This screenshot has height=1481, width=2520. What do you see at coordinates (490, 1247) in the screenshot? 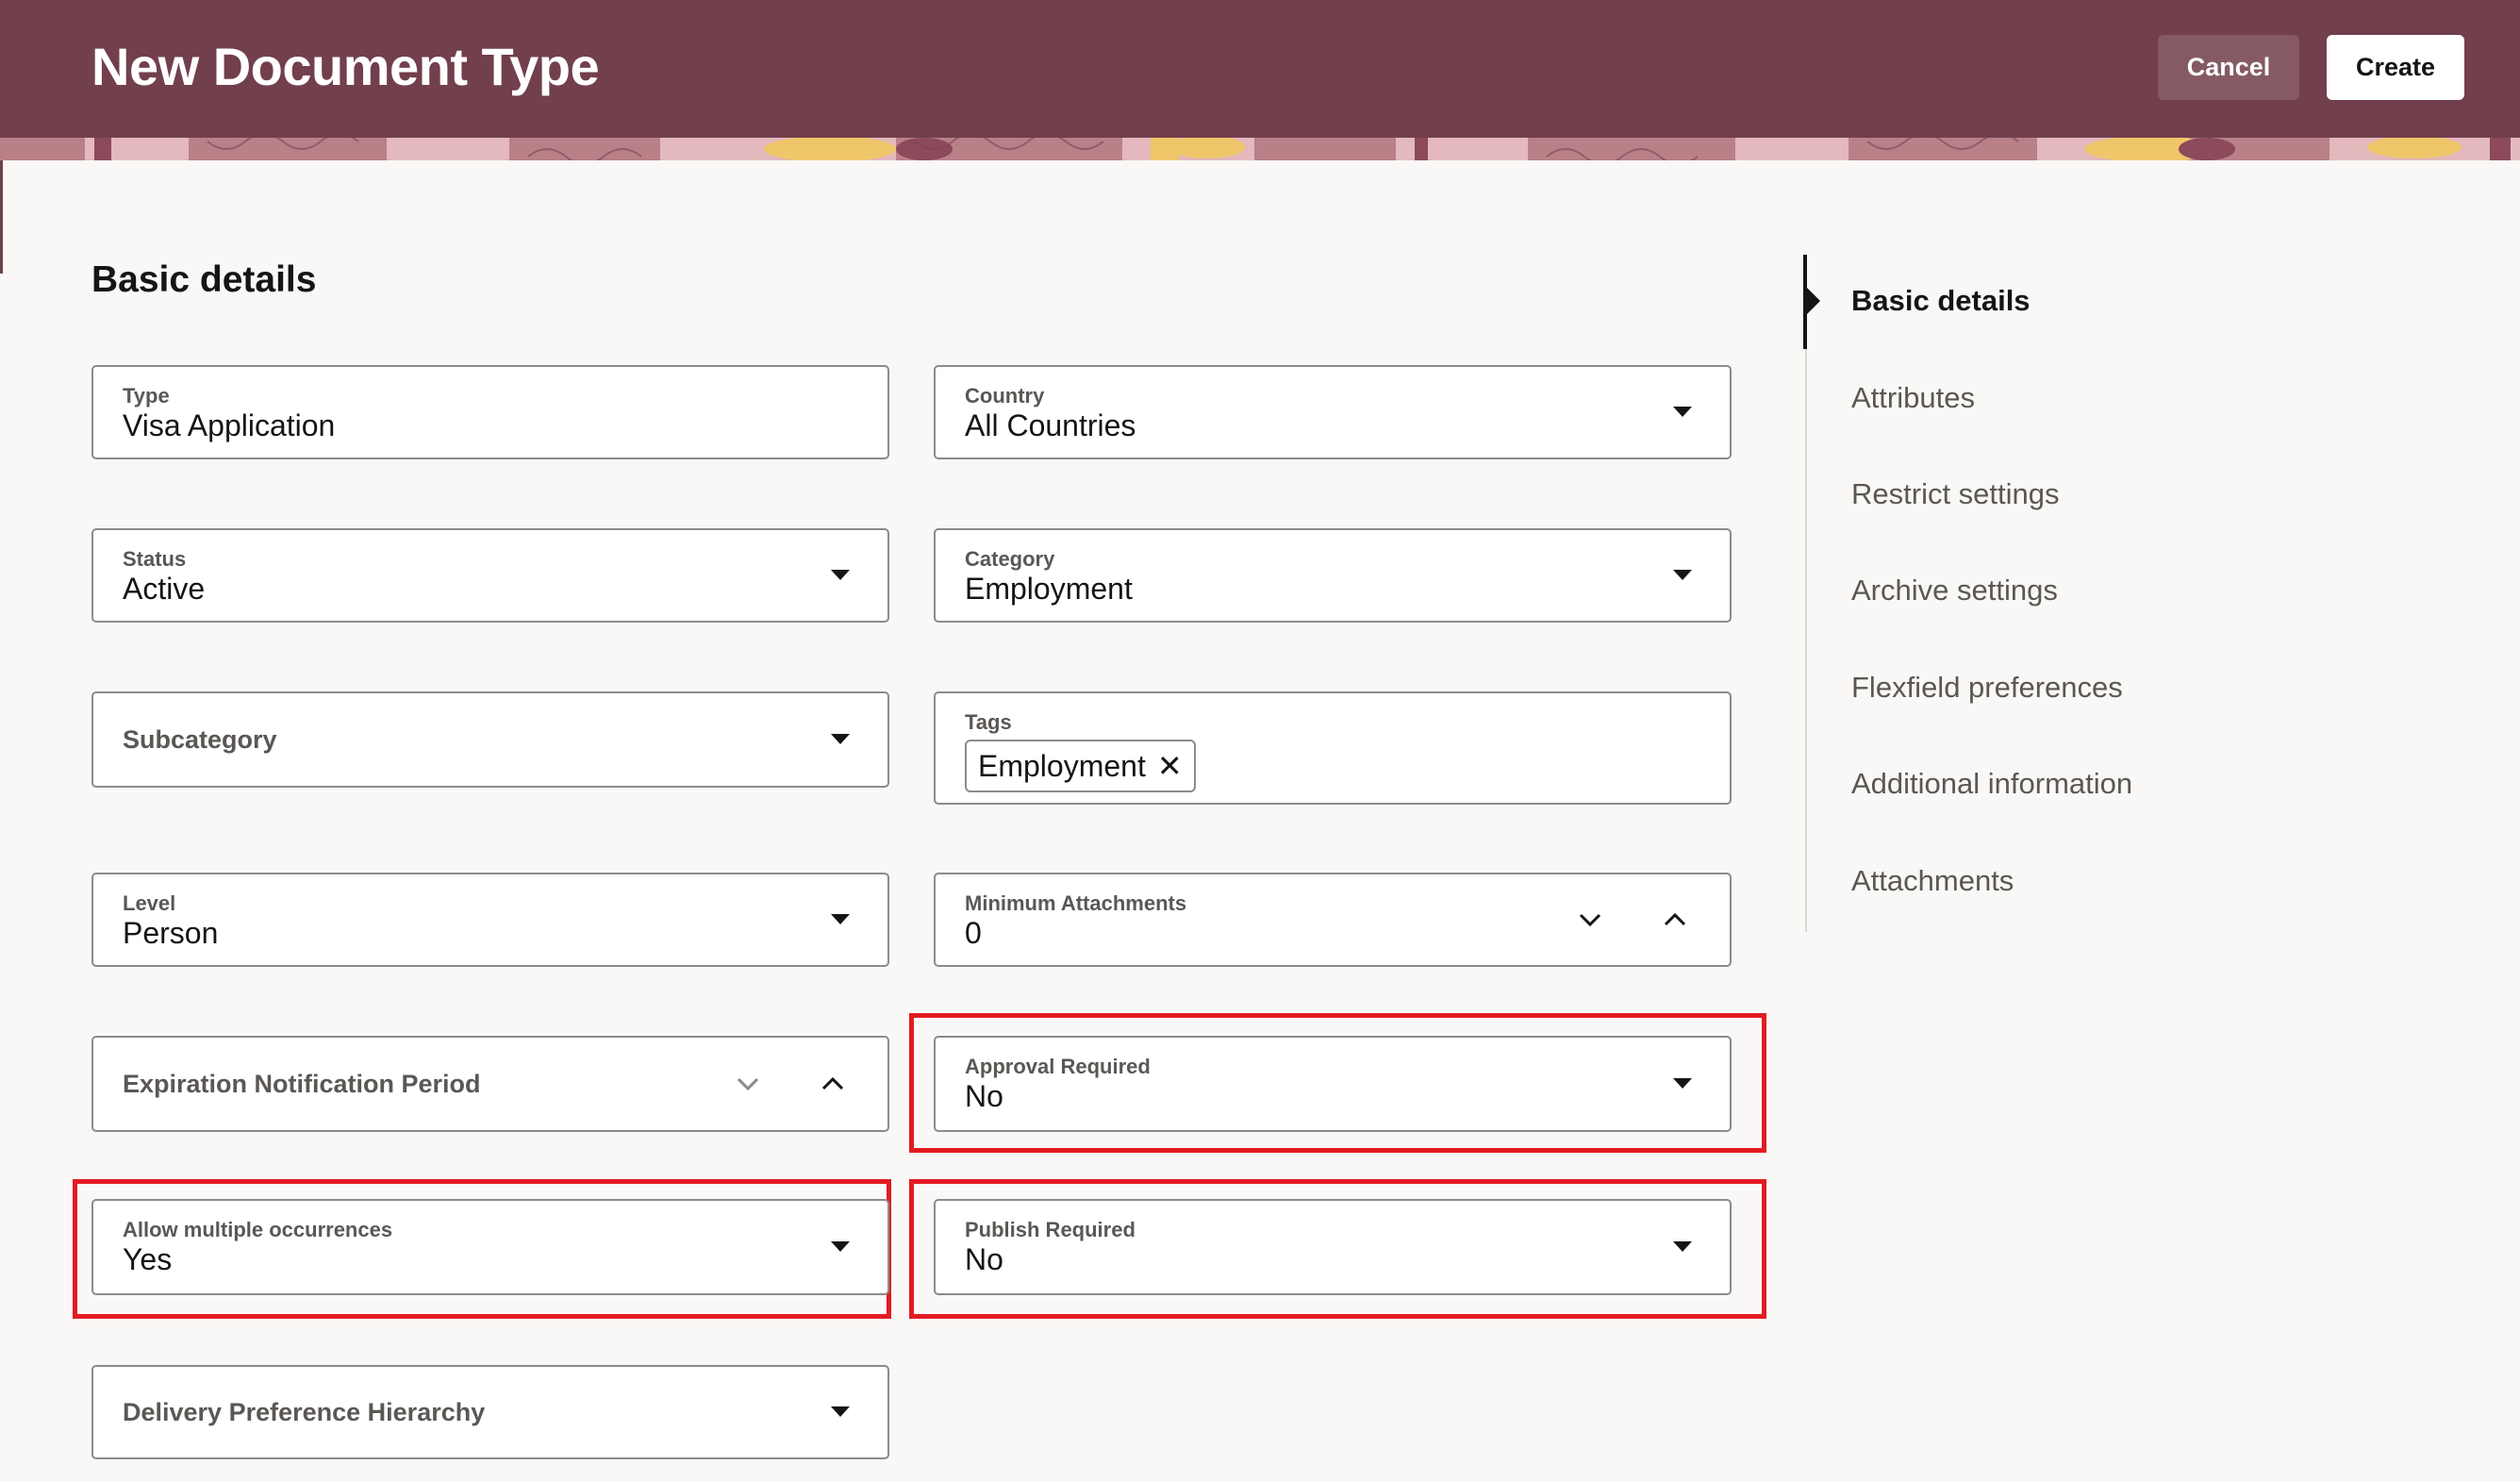
I see `allow-multiple-occurrences-select: Allow multiple occurrences Yes` at bounding box center [490, 1247].